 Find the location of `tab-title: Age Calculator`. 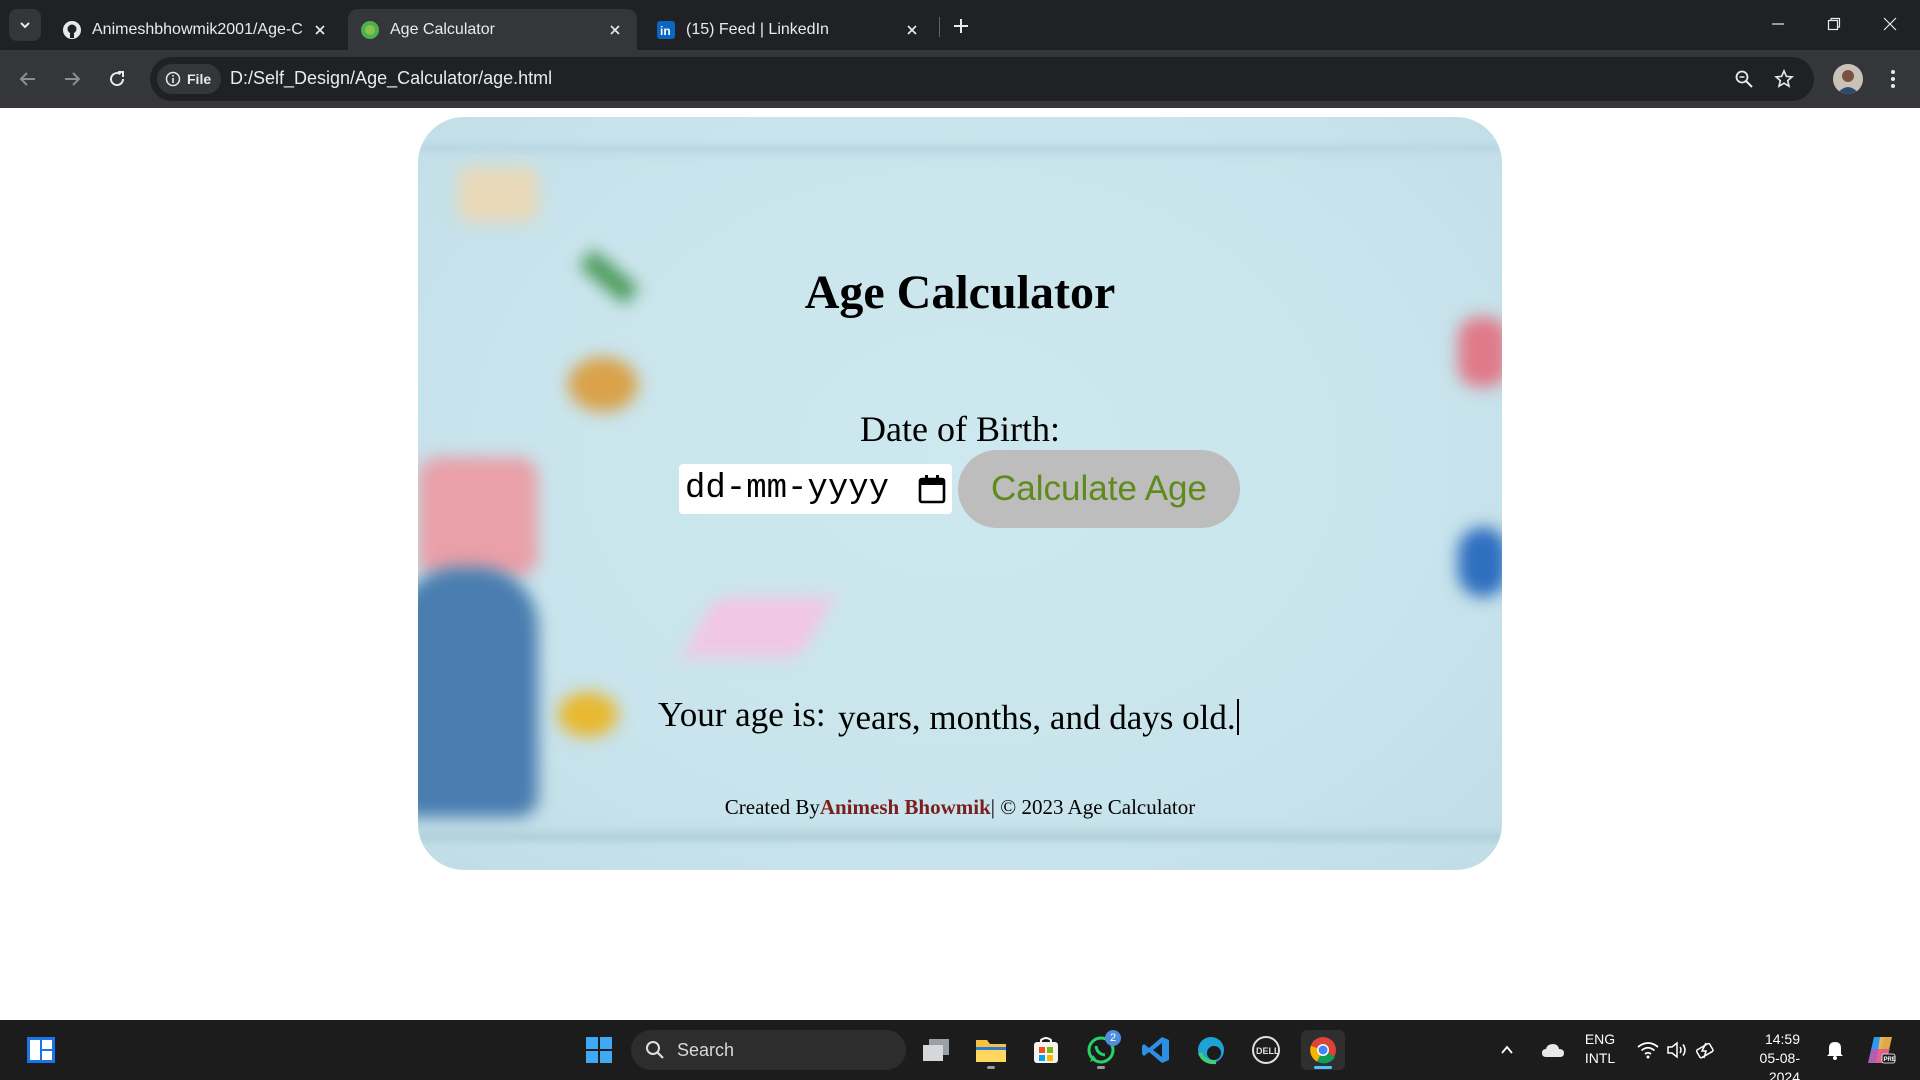

tab-title: Age Calculator is located at coordinates (442, 29).